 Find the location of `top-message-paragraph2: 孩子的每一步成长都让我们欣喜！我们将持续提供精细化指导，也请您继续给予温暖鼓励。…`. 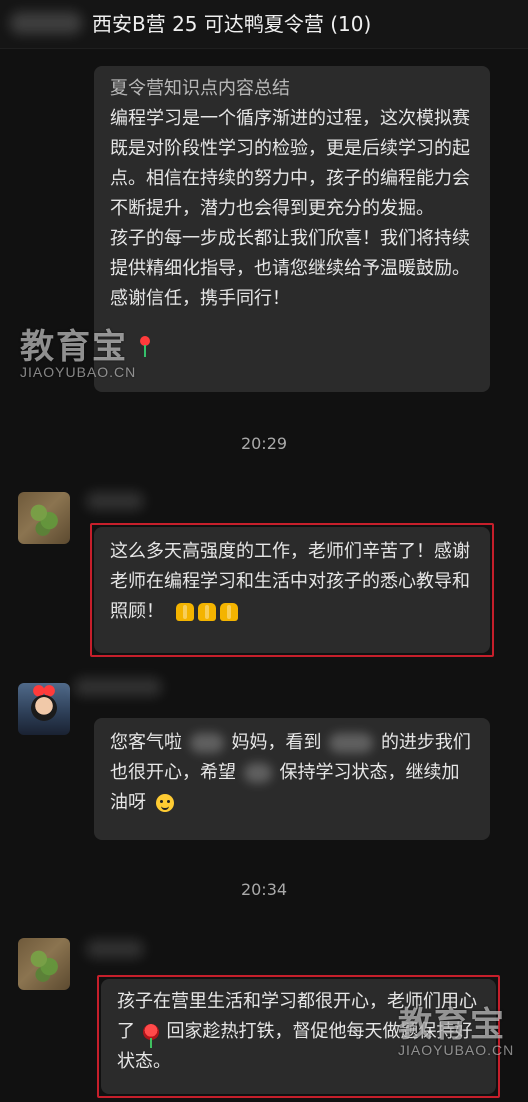

top-message-paragraph2: 孩子的每一步成长都让我们欣喜！我们将持续提供精细化指导，也请您继续给予温暖鼓励。… is located at coordinates (290, 268).